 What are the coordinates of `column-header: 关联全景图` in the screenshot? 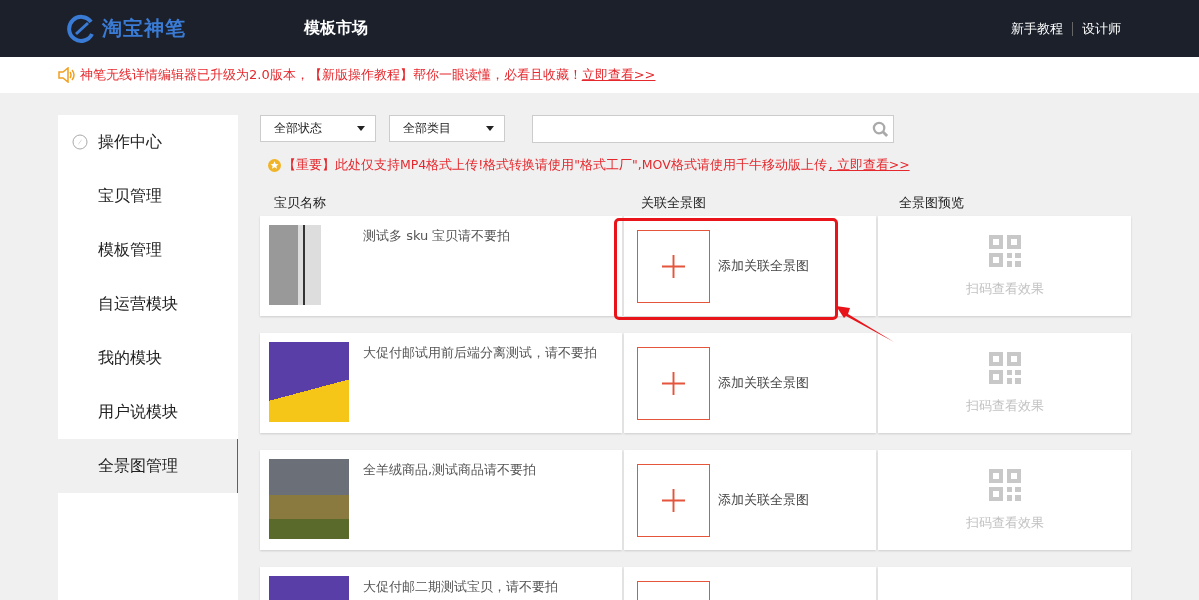 It's located at (674, 203).